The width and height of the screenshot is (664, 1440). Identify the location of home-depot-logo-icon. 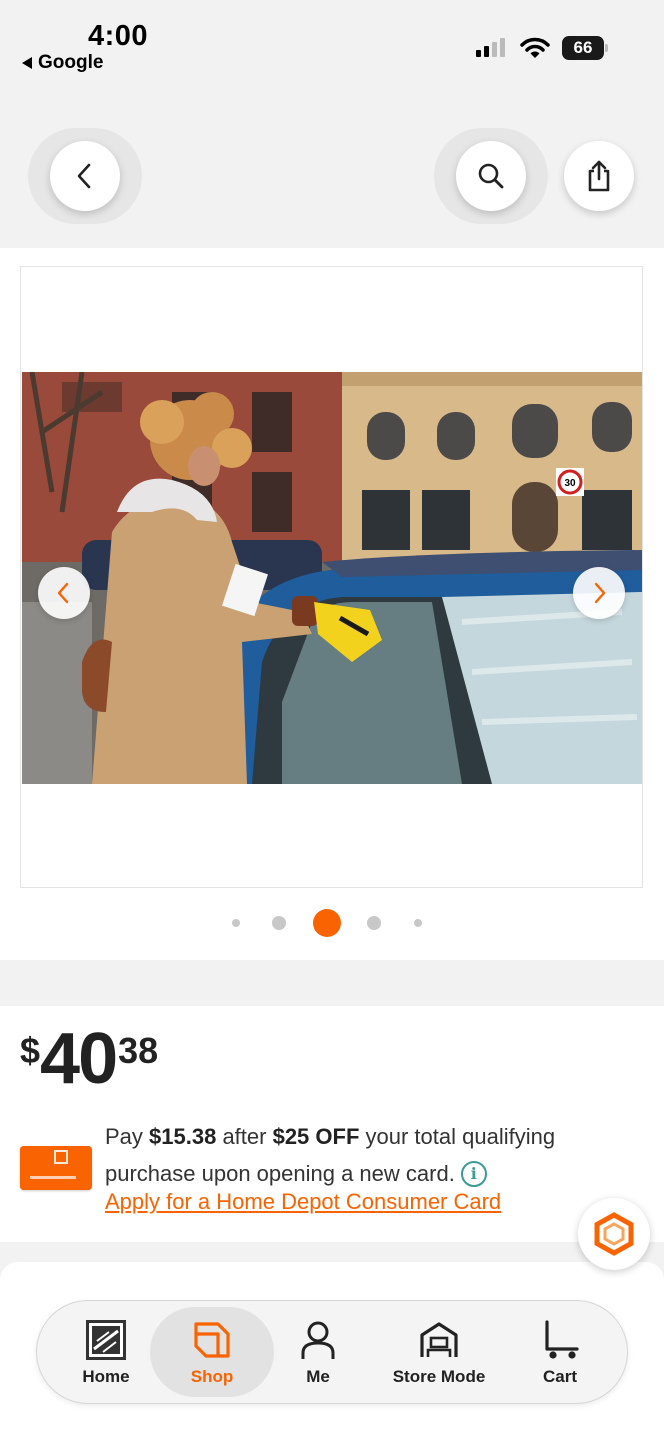
(106, 1340).